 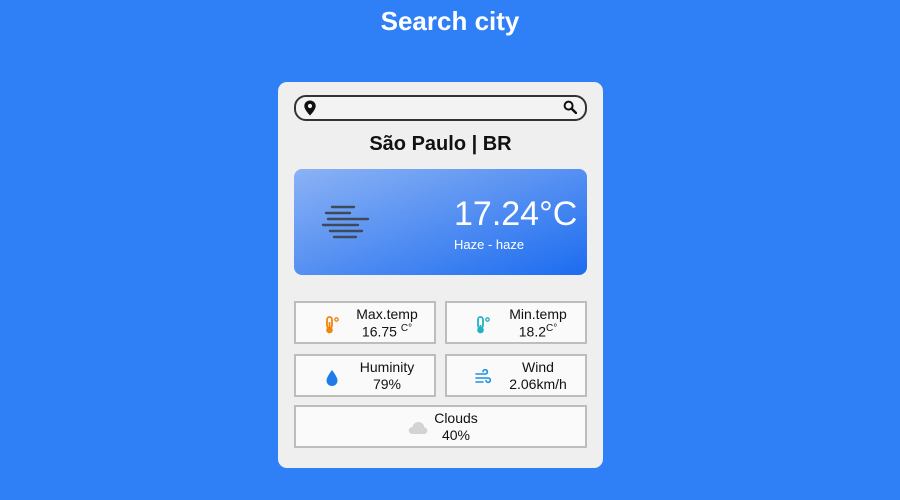 I want to click on humidity-label: Huminity, so click(x=387, y=367).